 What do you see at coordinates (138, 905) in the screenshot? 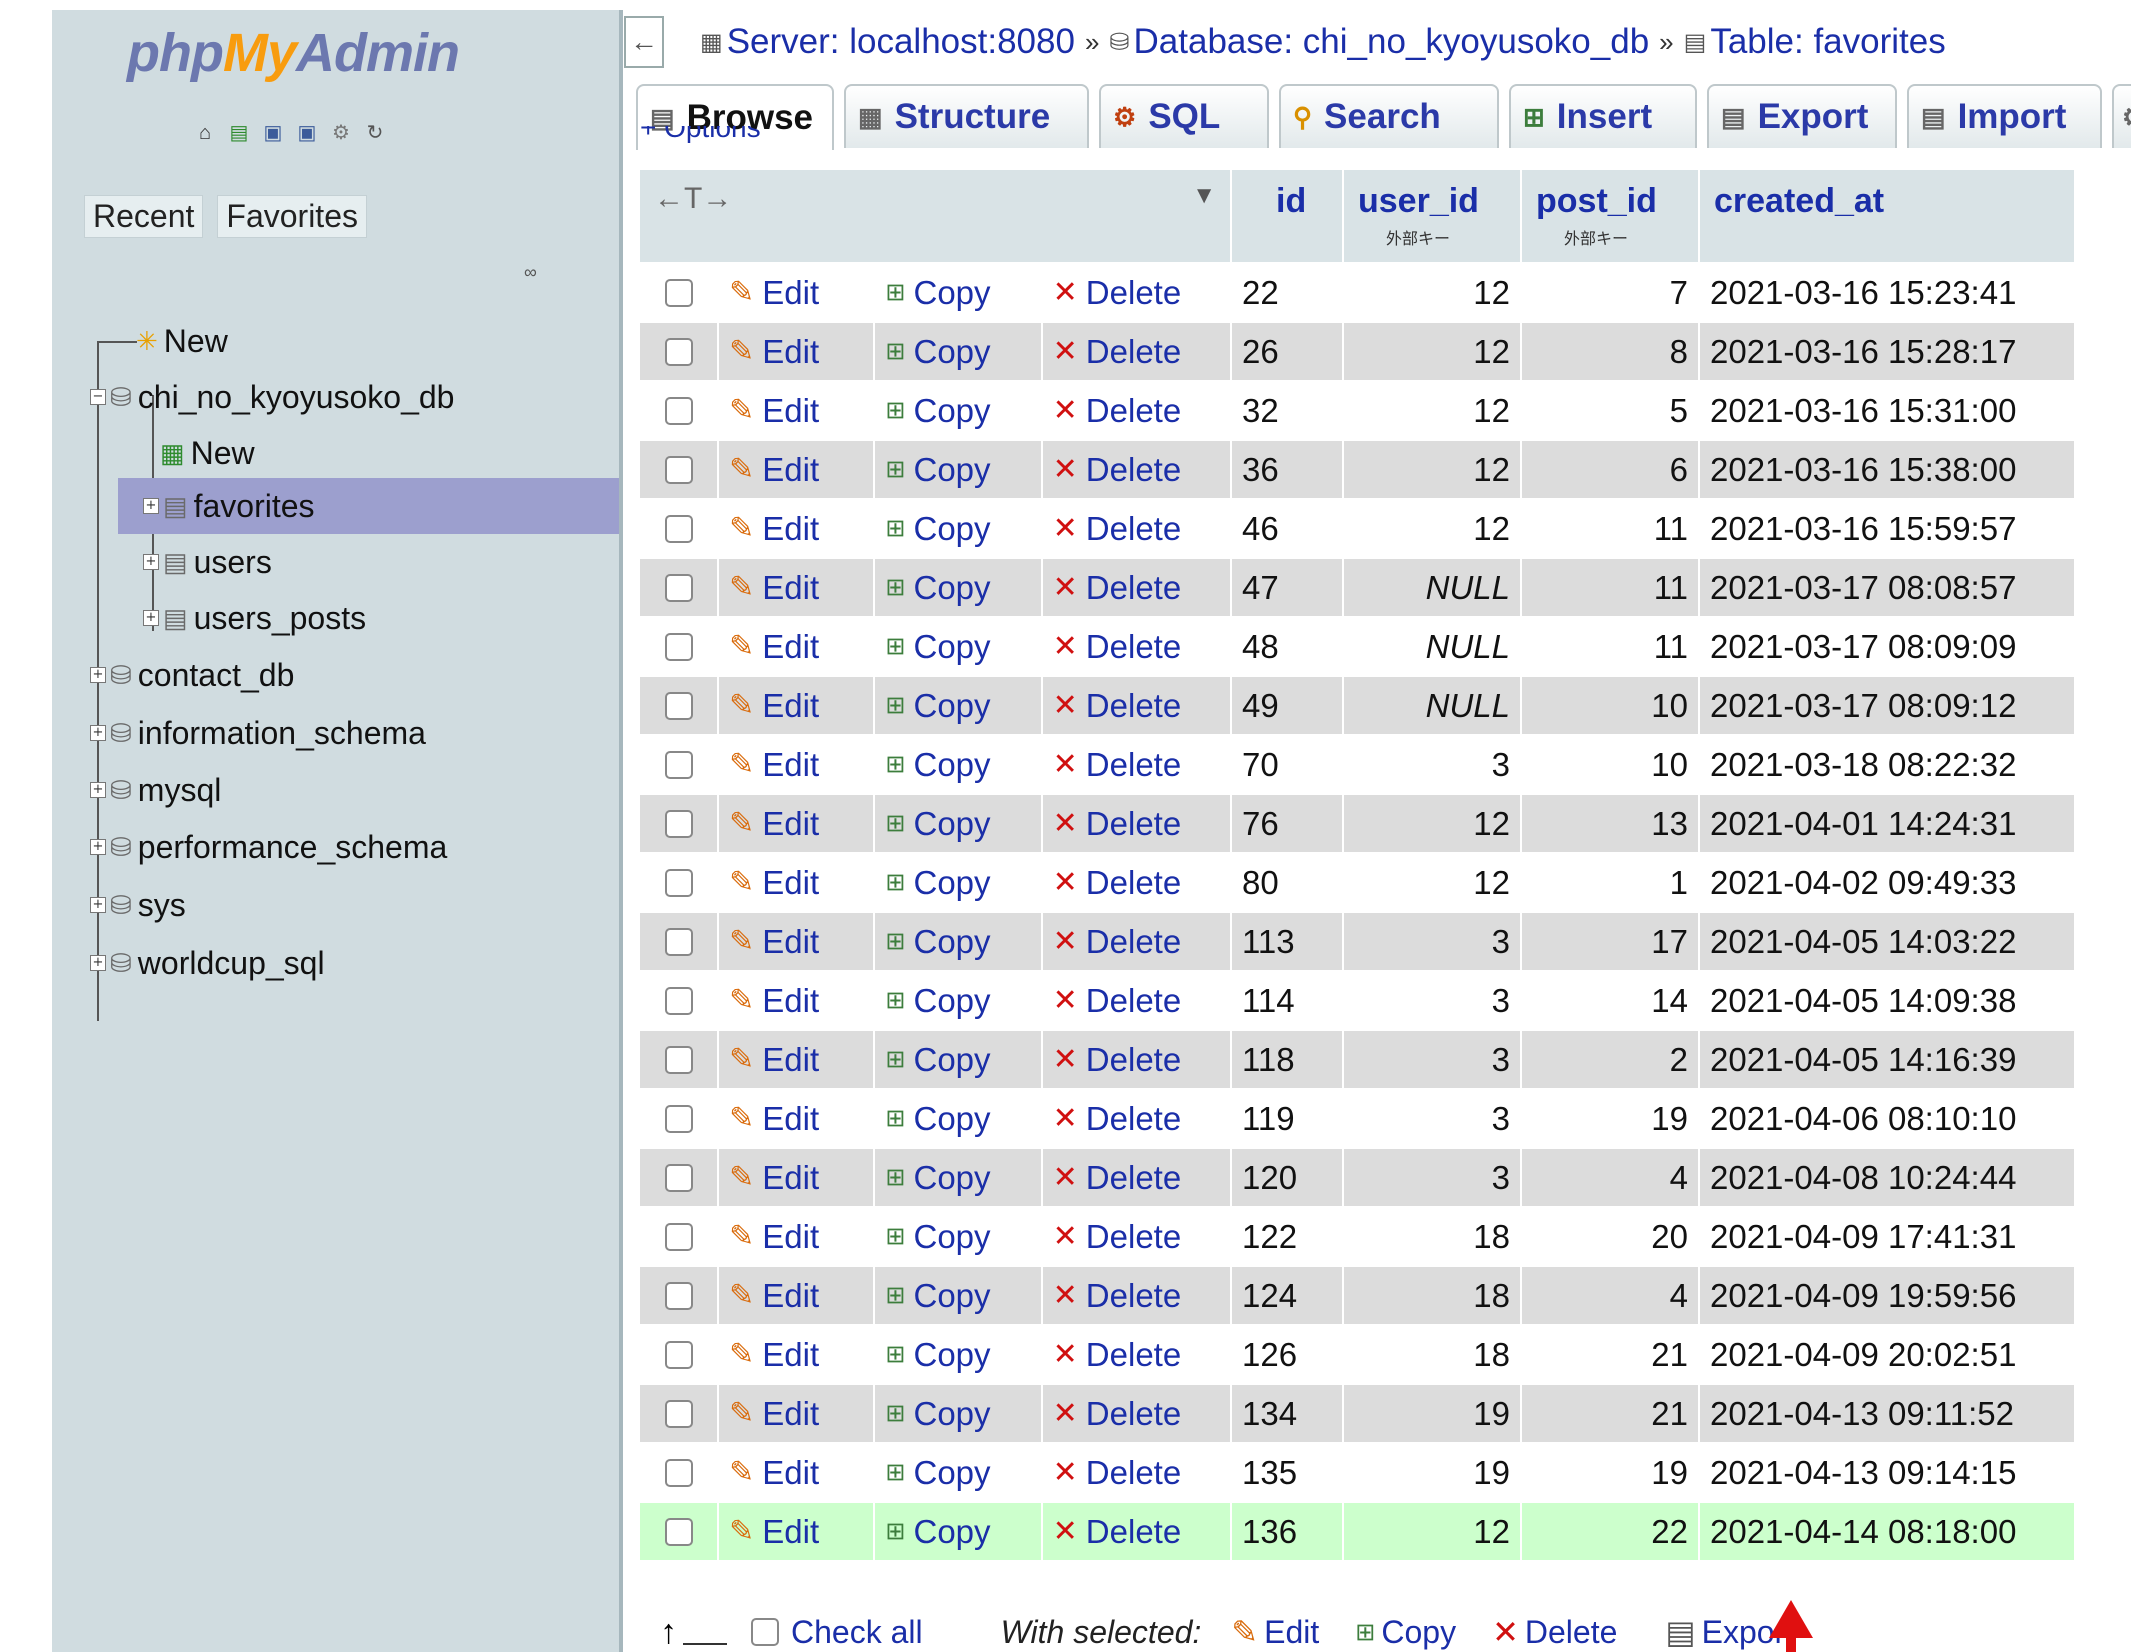
I see `tree-db-sys: + ⛁ sys` at bounding box center [138, 905].